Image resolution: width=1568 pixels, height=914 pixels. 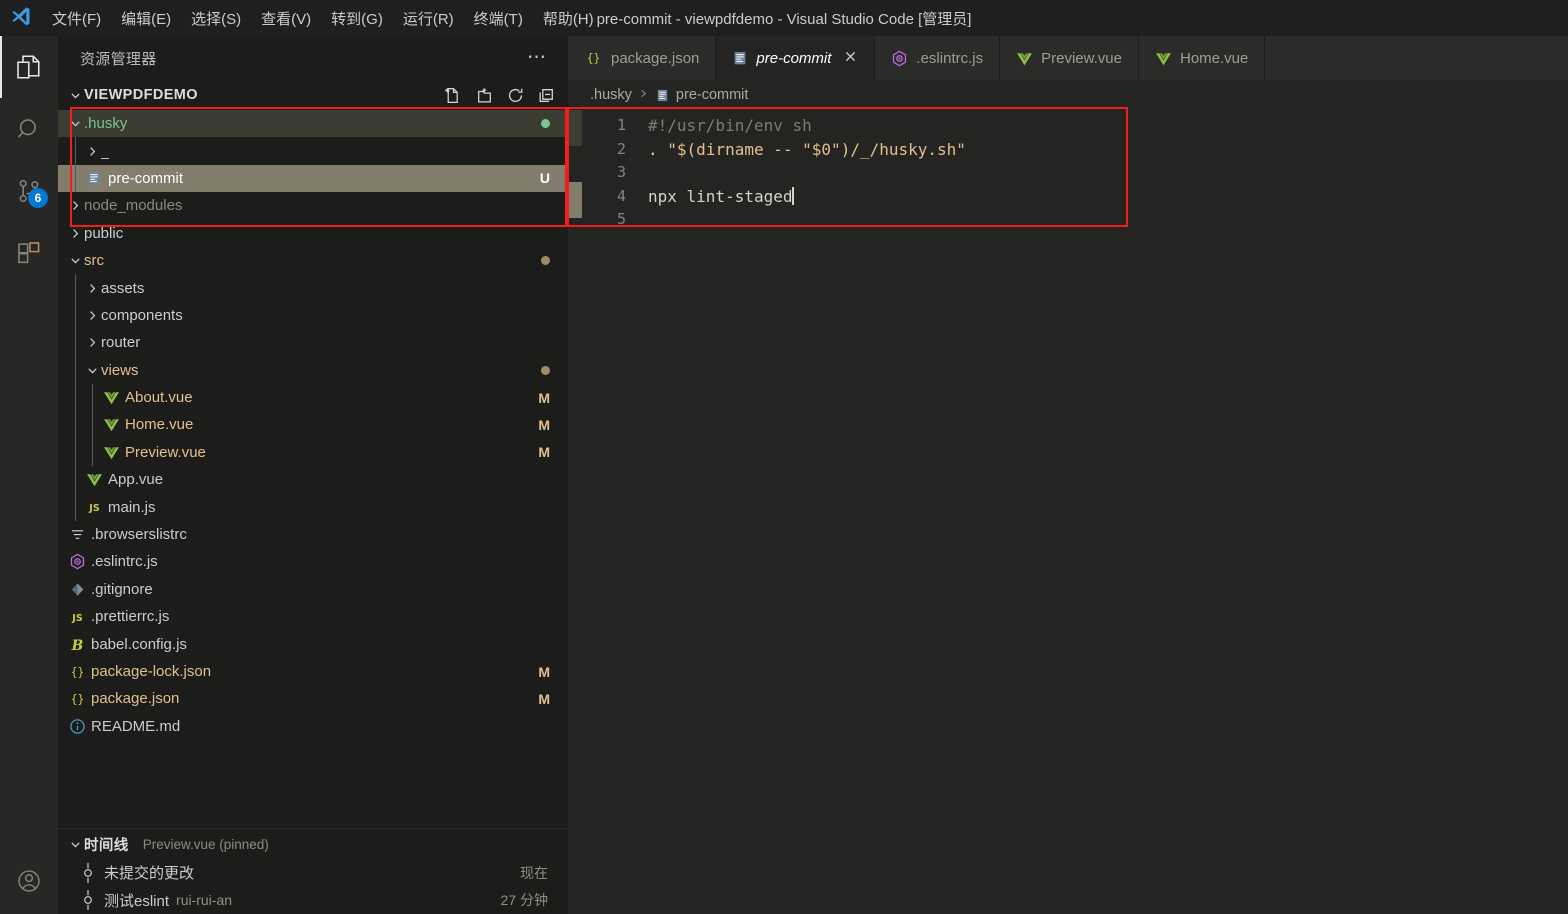 I want to click on tree-file-app-vue: App.vue, so click(x=313, y=480).